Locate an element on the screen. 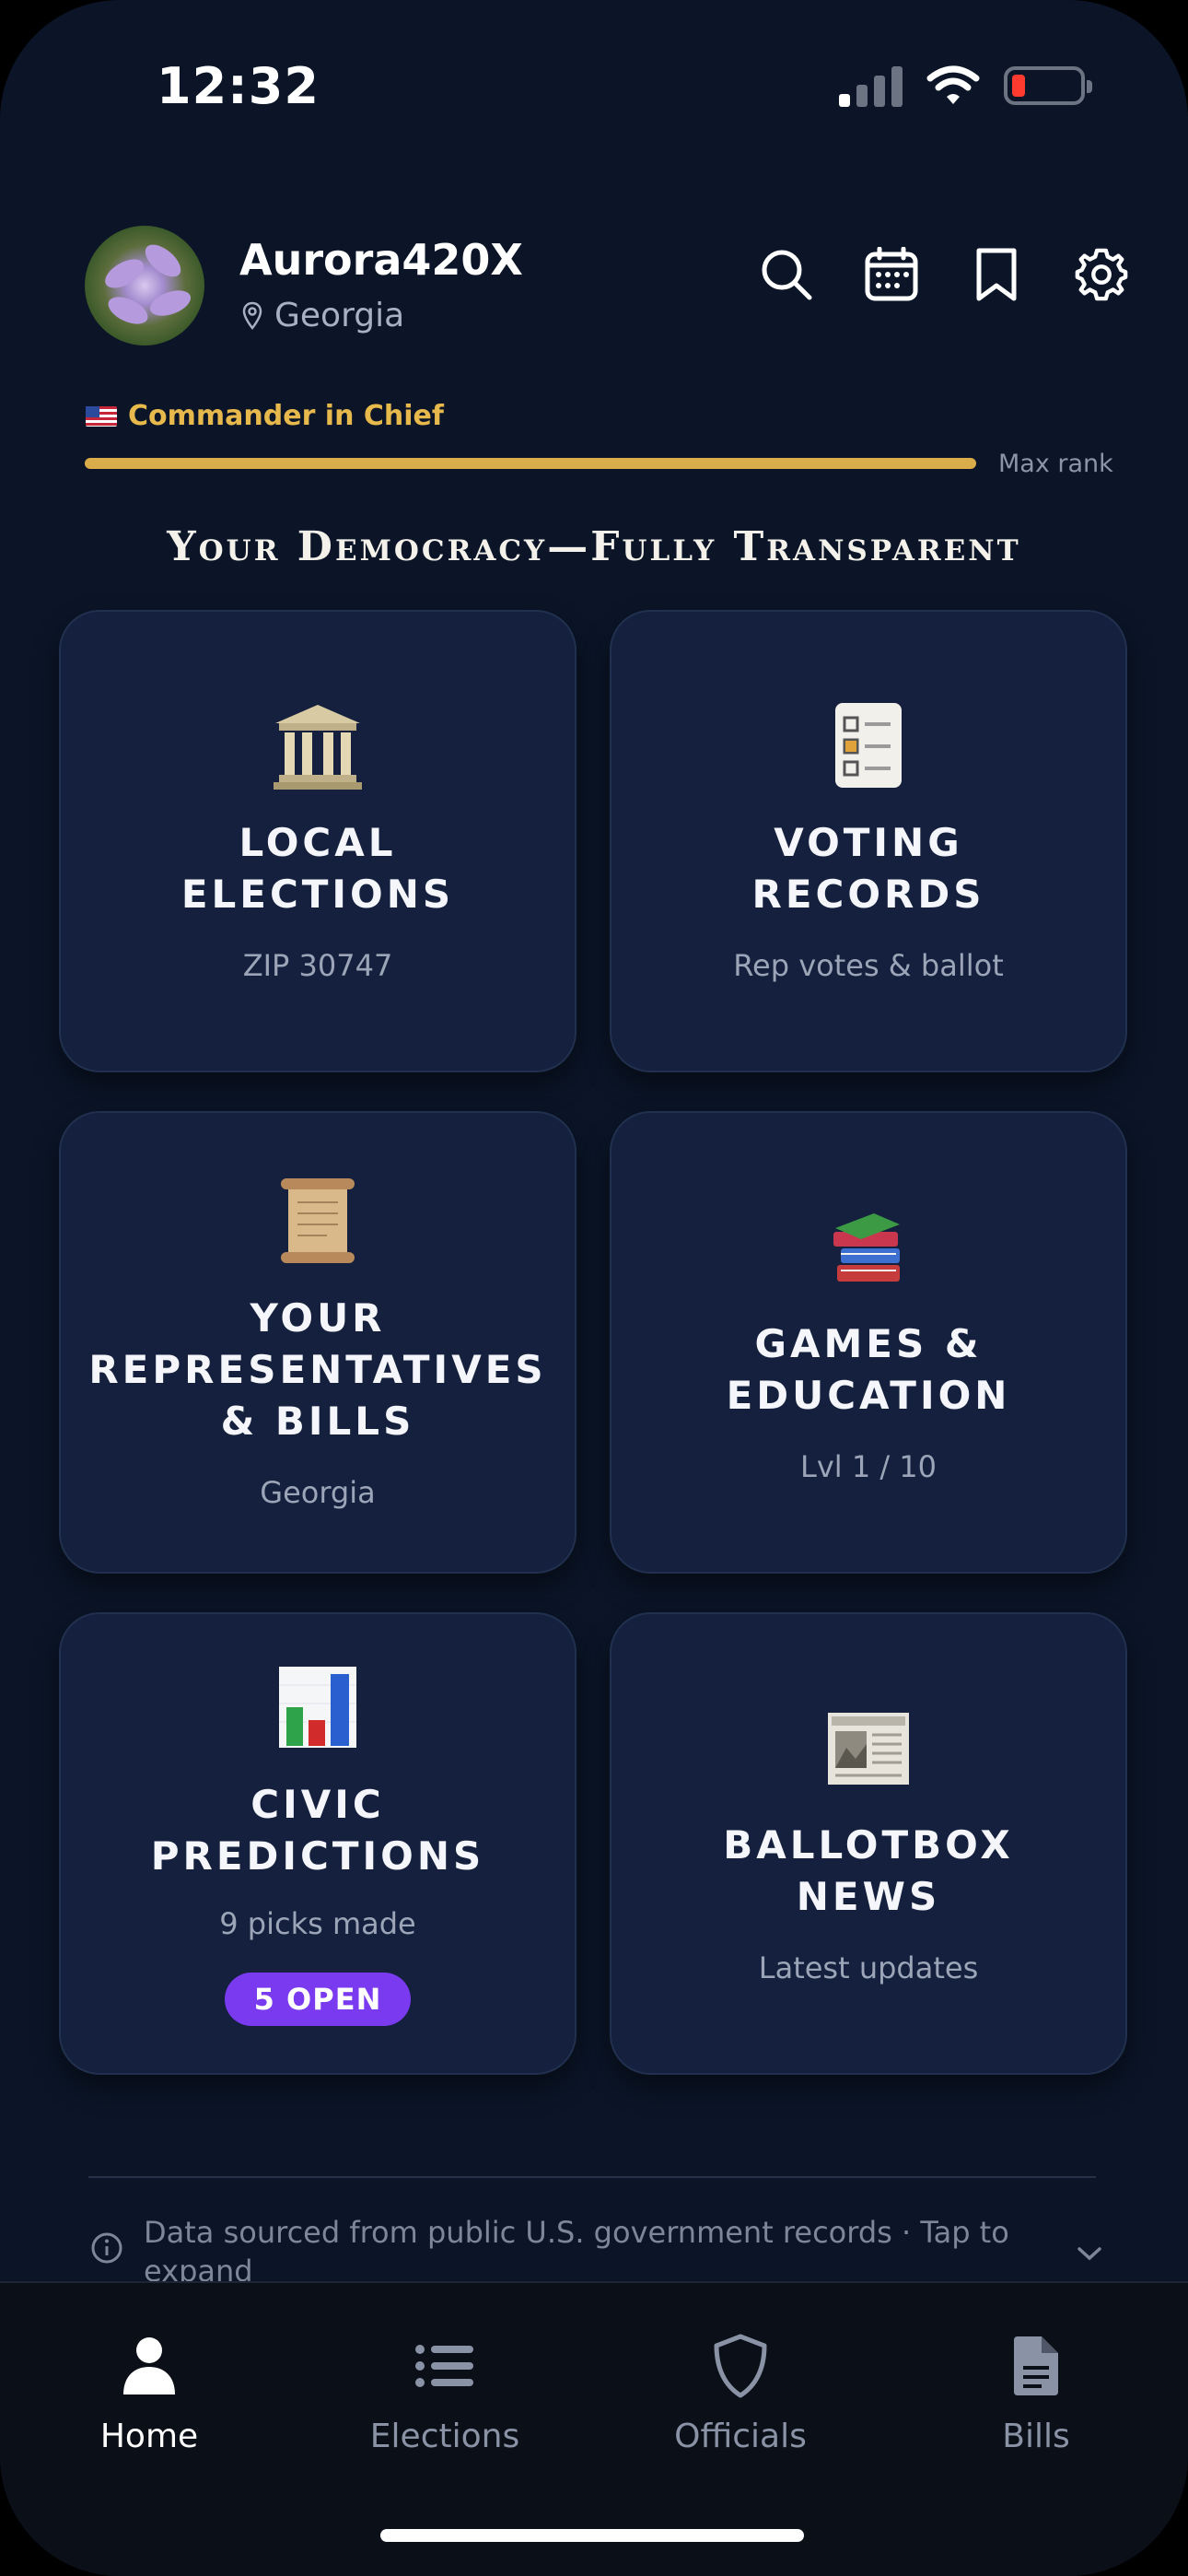 This screenshot has height=2576, width=1188. card-title-line: RECORDS is located at coordinates (868, 894).